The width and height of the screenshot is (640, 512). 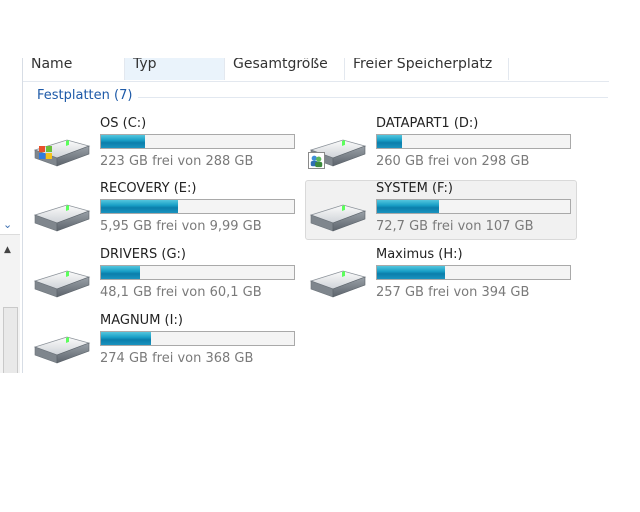 What do you see at coordinates (419, 254) in the screenshot?
I see `drive-label: Maximus (H:)` at bounding box center [419, 254].